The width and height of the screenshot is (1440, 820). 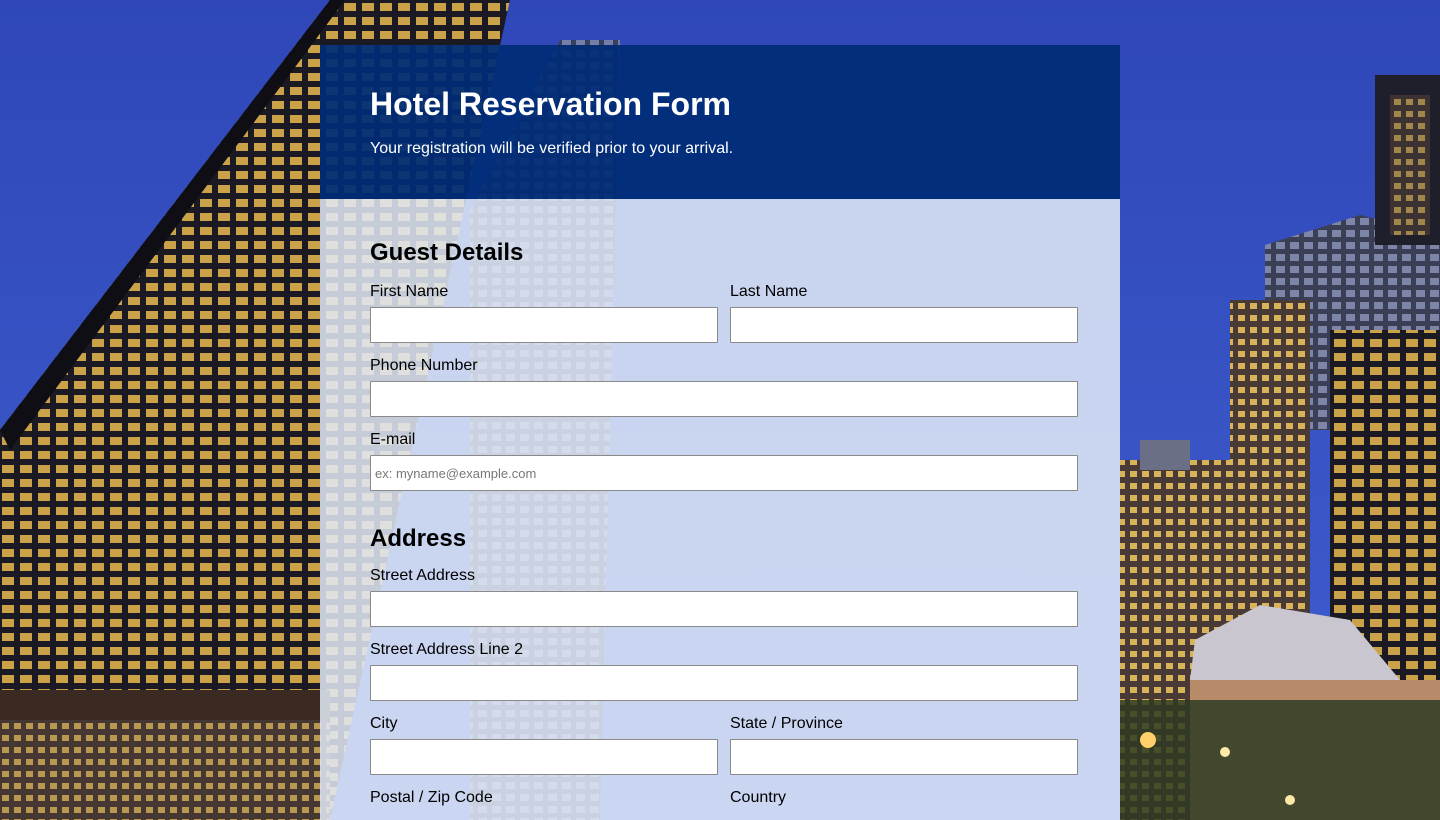 I want to click on name-row: First Name Last Name, so click(x=724, y=313).